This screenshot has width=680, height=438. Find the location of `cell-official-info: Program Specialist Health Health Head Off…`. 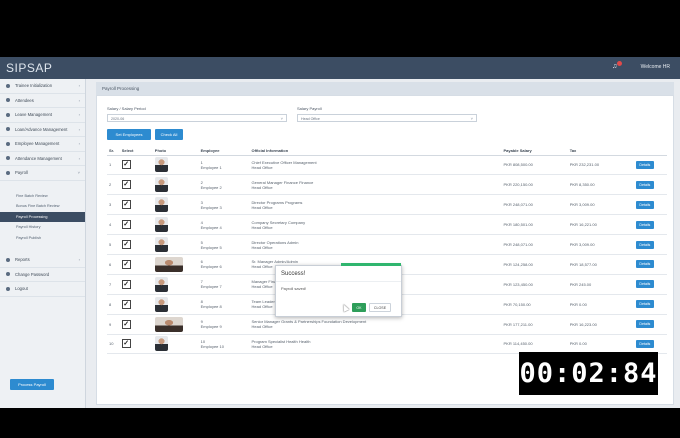

cell-official-info: Program Specialist Health Health Head Off… is located at coordinates (375, 344).